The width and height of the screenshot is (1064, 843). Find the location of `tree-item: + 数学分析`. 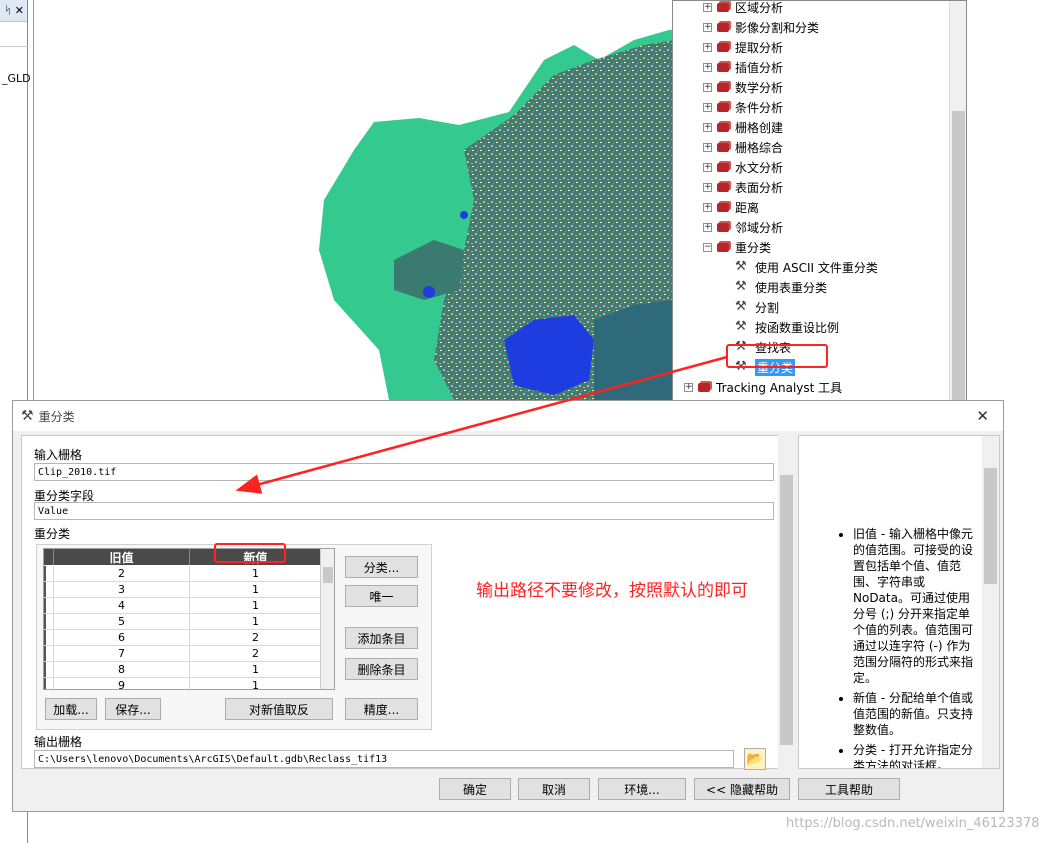

tree-item: + 数学分析 is located at coordinates (743, 87).